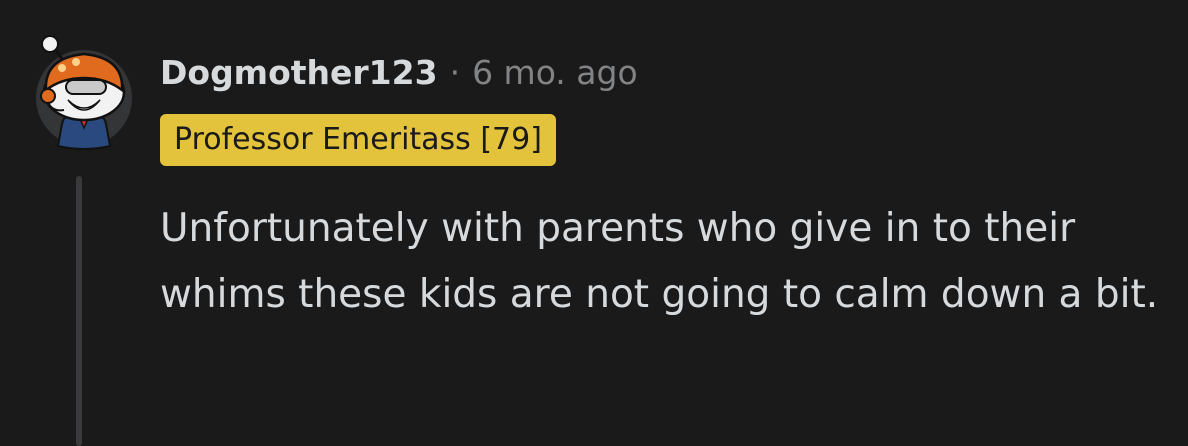 The height and width of the screenshot is (446, 1188). I want to click on timestamp-link: 6 mo. ago, so click(555, 72).